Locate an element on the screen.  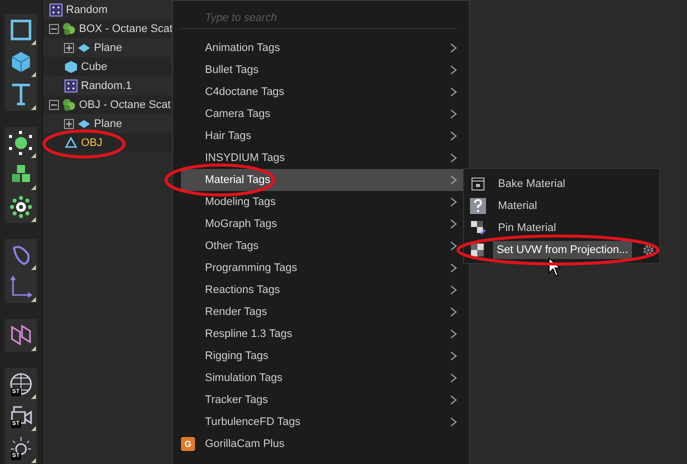
menu-item: TurbulenceFD Tags is located at coordinates (322, 422).